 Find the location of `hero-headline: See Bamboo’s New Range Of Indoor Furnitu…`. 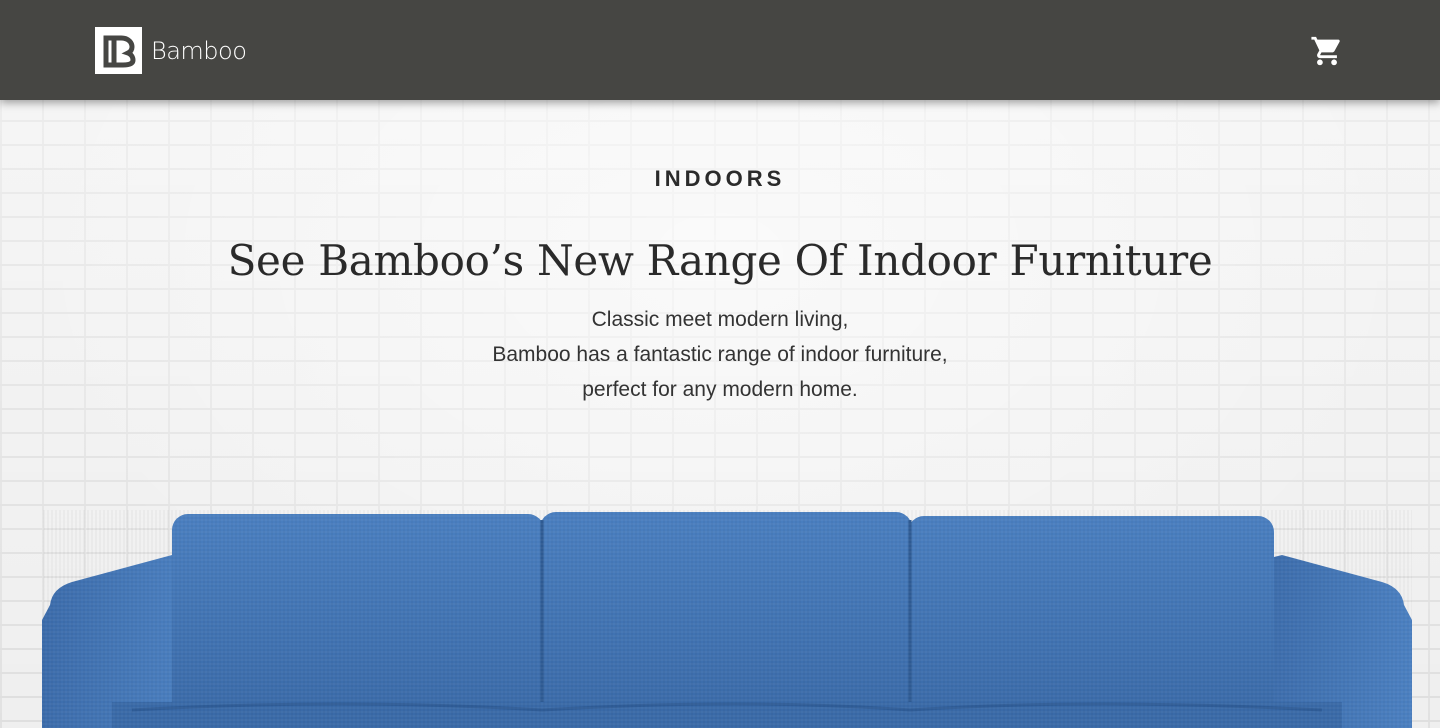

hero-headline: See Bamboo’s New Range Of Indoor Furnitu… is located at coordinates (720, 260).